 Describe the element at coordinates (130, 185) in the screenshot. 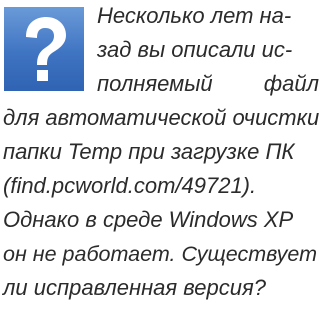

I see `question-line-6: (find.pcworld.com/49721).` at that location.